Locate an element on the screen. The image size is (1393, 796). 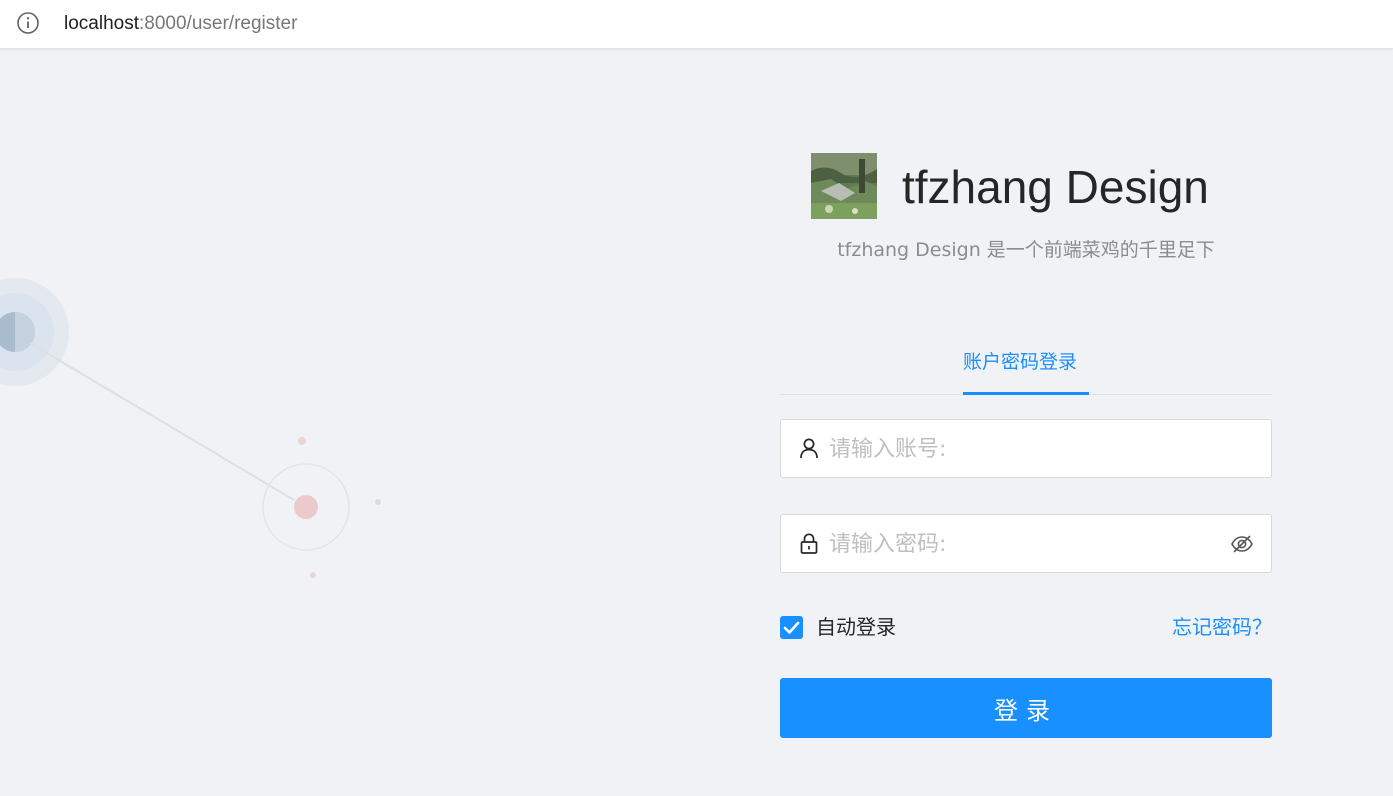
url-text: localhost:8000/user/register is located at coordinates (180, 24).